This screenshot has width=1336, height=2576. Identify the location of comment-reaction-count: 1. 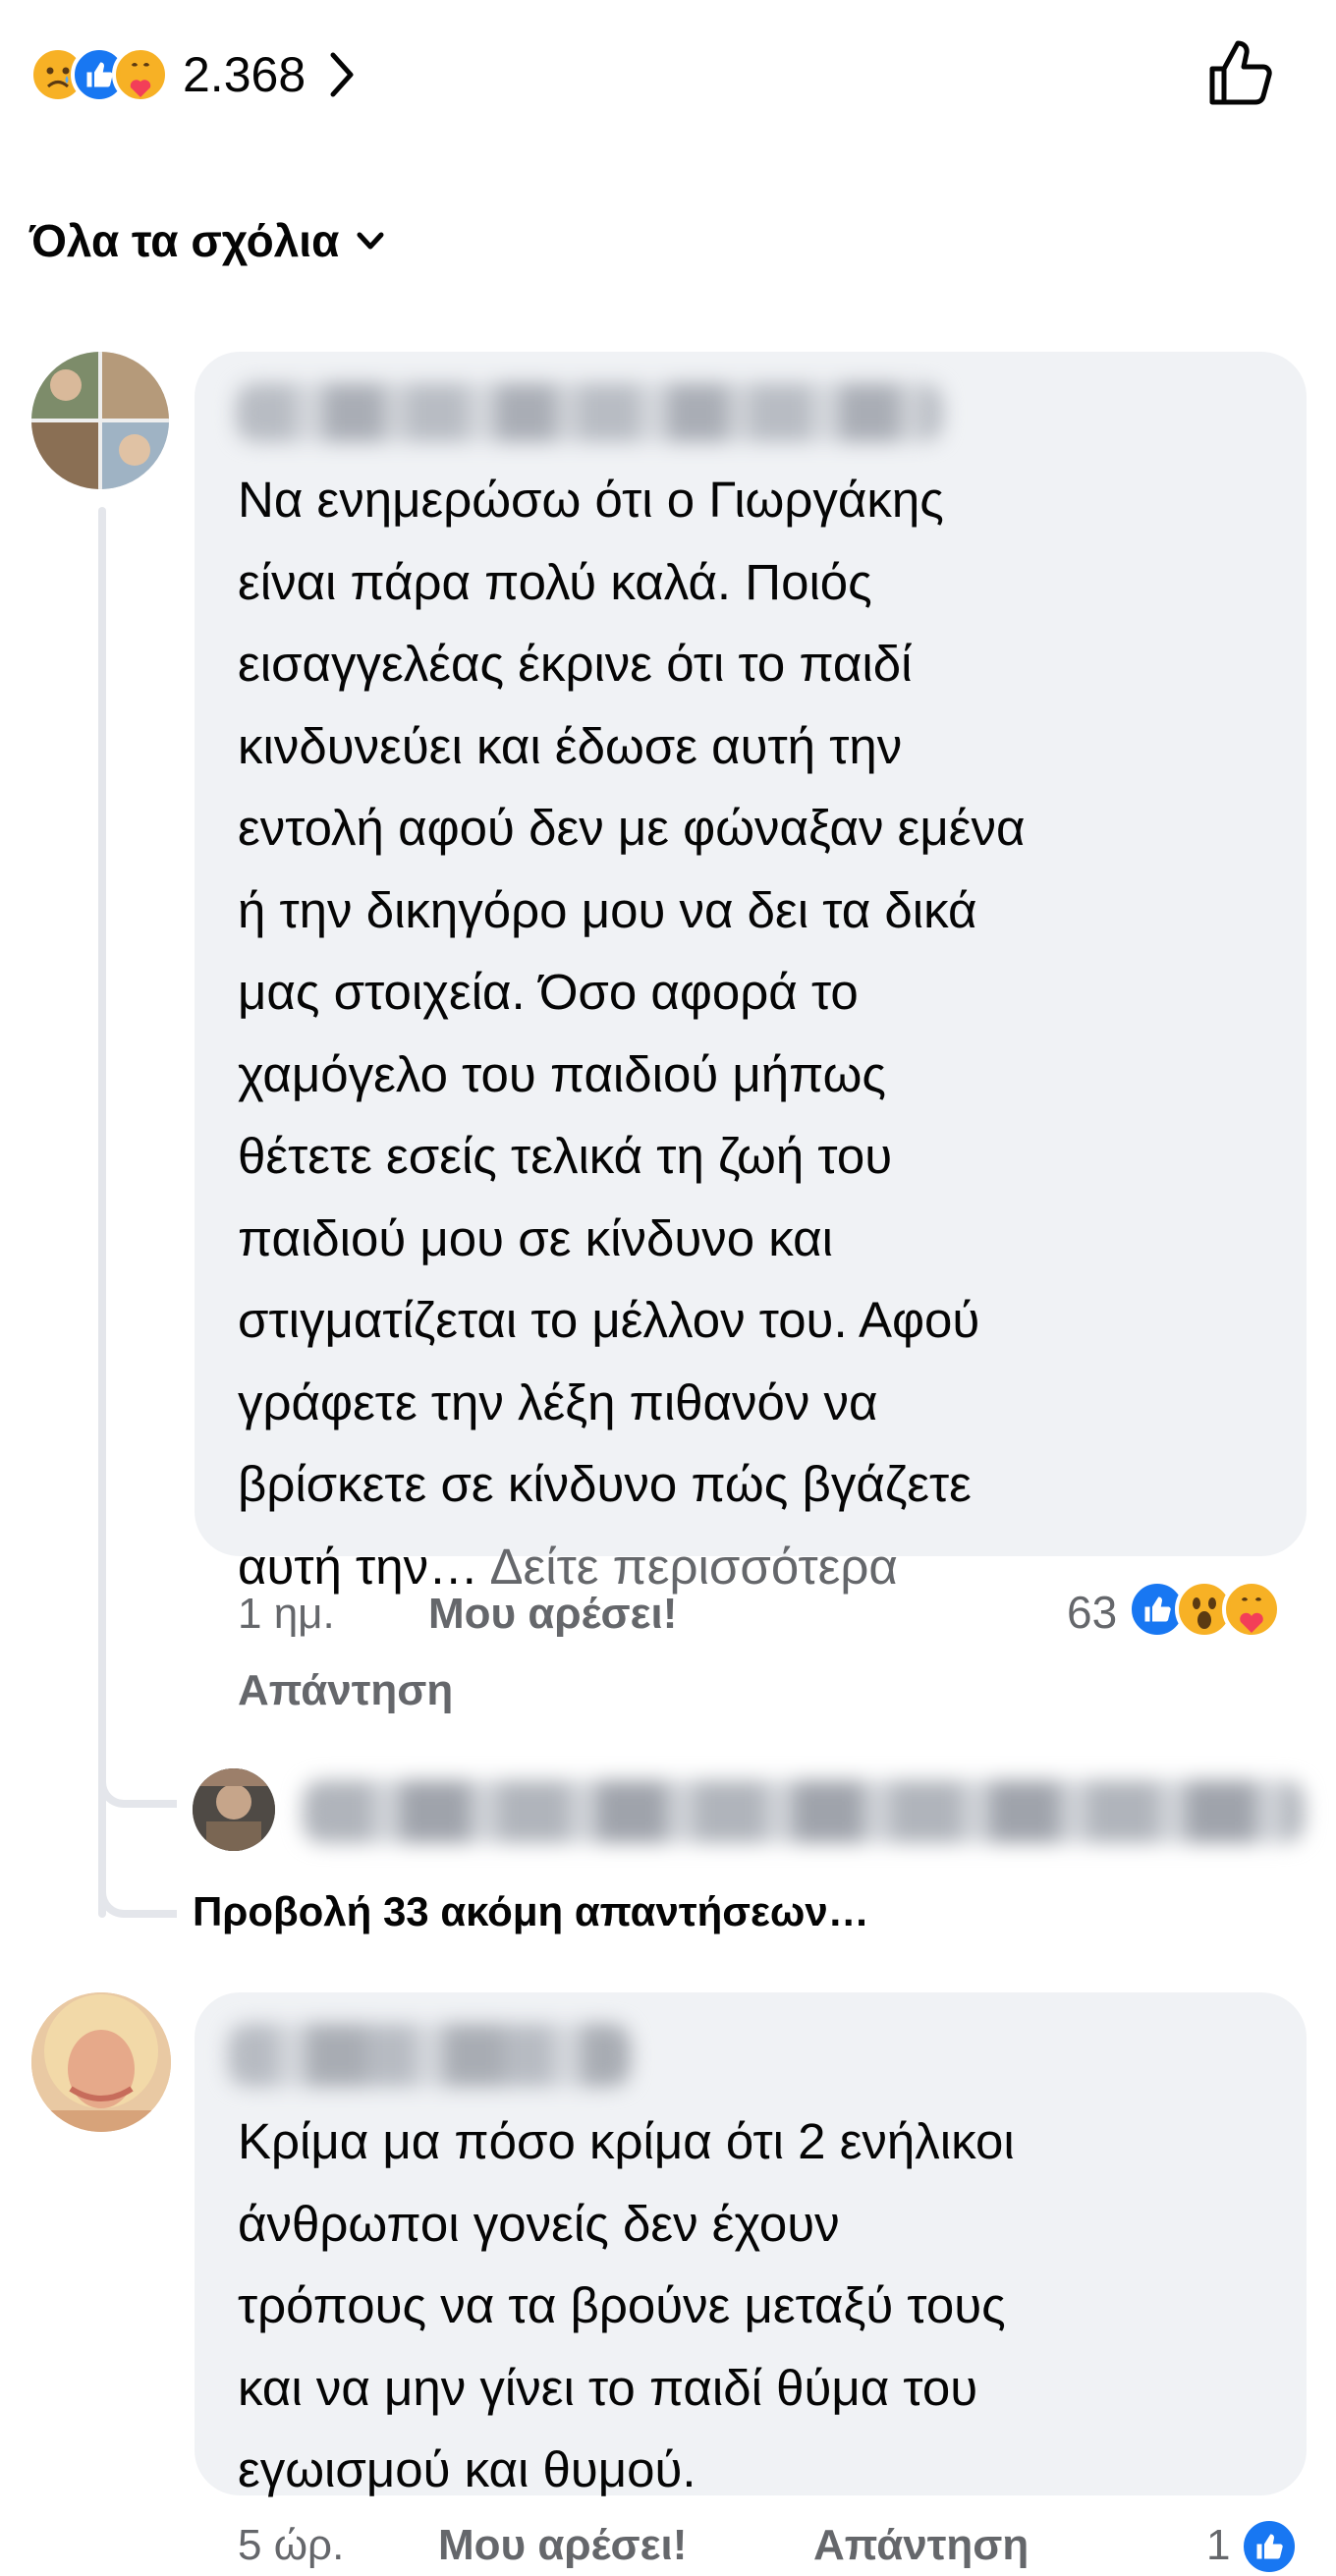
(1218, 2545).